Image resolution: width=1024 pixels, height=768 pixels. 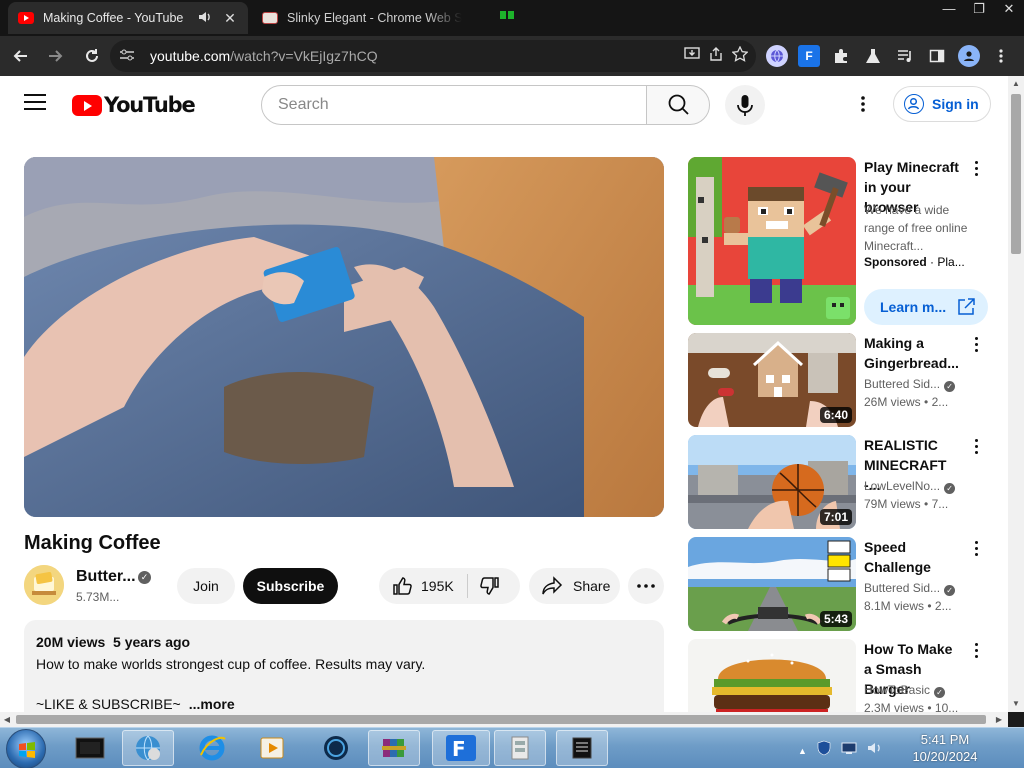 I want to click on taskbar-app-winrar, so click(x=394, y=748).